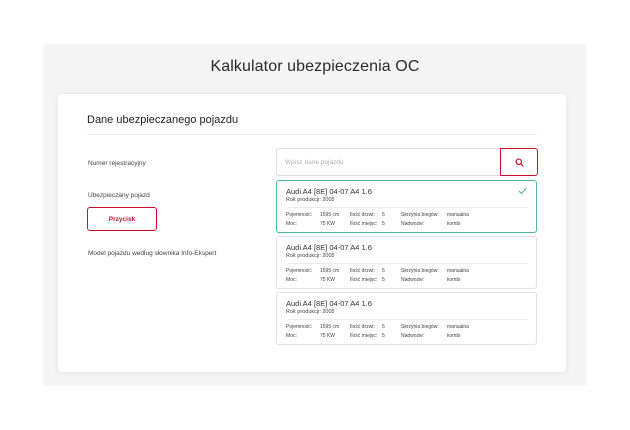 The width and height of the screenshot is (630, 430). Describe the element at coordinates (315, 66) in the screenshot. I see `page-title: Kalkulator ubezpieczenia OC` at that location.